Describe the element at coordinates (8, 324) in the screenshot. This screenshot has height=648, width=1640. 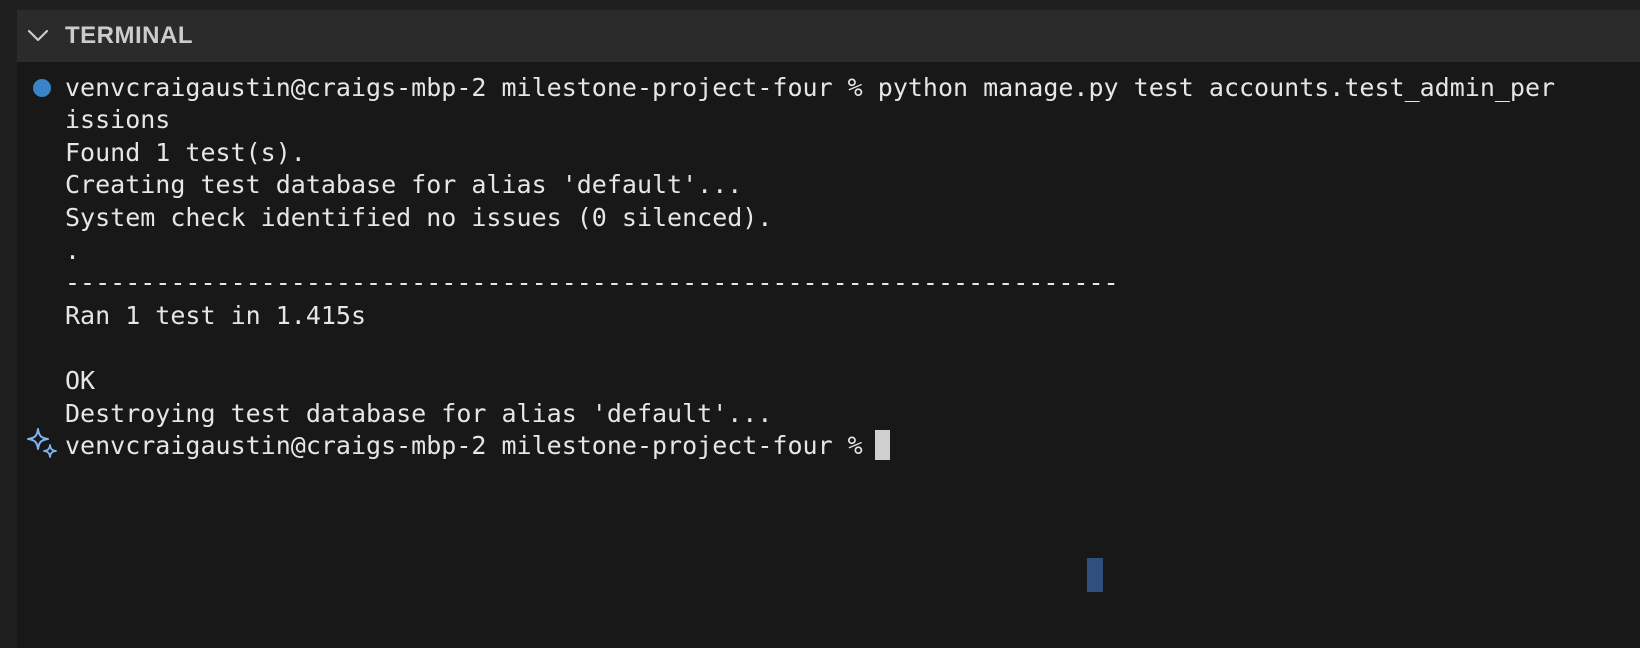
I see `left-gutter` at that location.